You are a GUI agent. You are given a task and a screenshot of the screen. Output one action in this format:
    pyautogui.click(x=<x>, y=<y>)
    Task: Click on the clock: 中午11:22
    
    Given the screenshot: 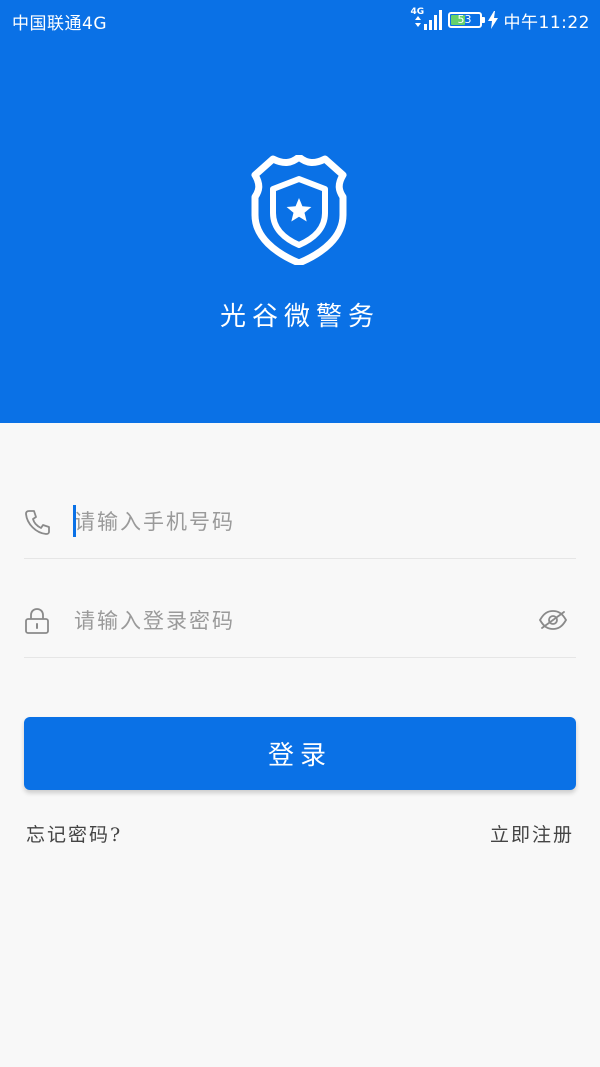 What is the action you would take?
    pyautogui.click(x=546, y=22)
    